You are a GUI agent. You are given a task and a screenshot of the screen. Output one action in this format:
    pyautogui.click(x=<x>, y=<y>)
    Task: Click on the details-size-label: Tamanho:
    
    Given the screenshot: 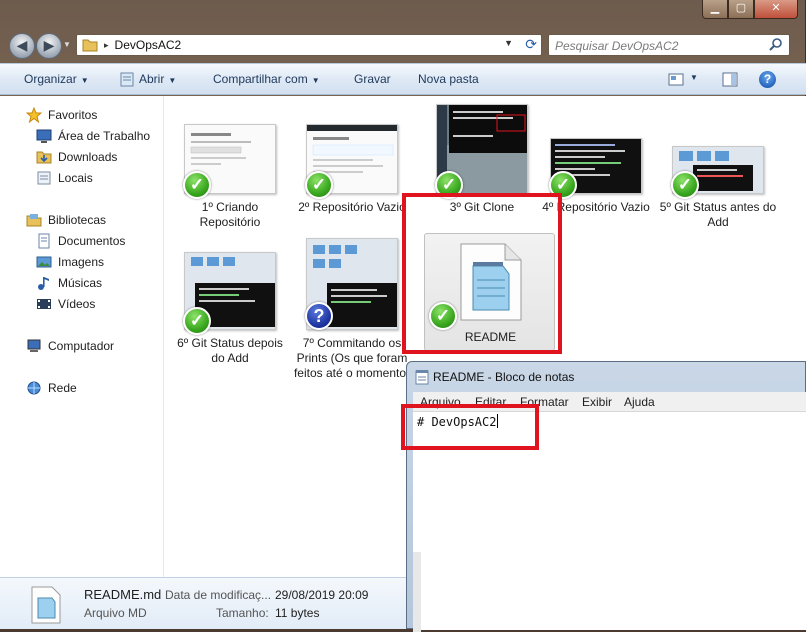 What is the action you would take?
    pyautogui.click(x=242, y=613)
    